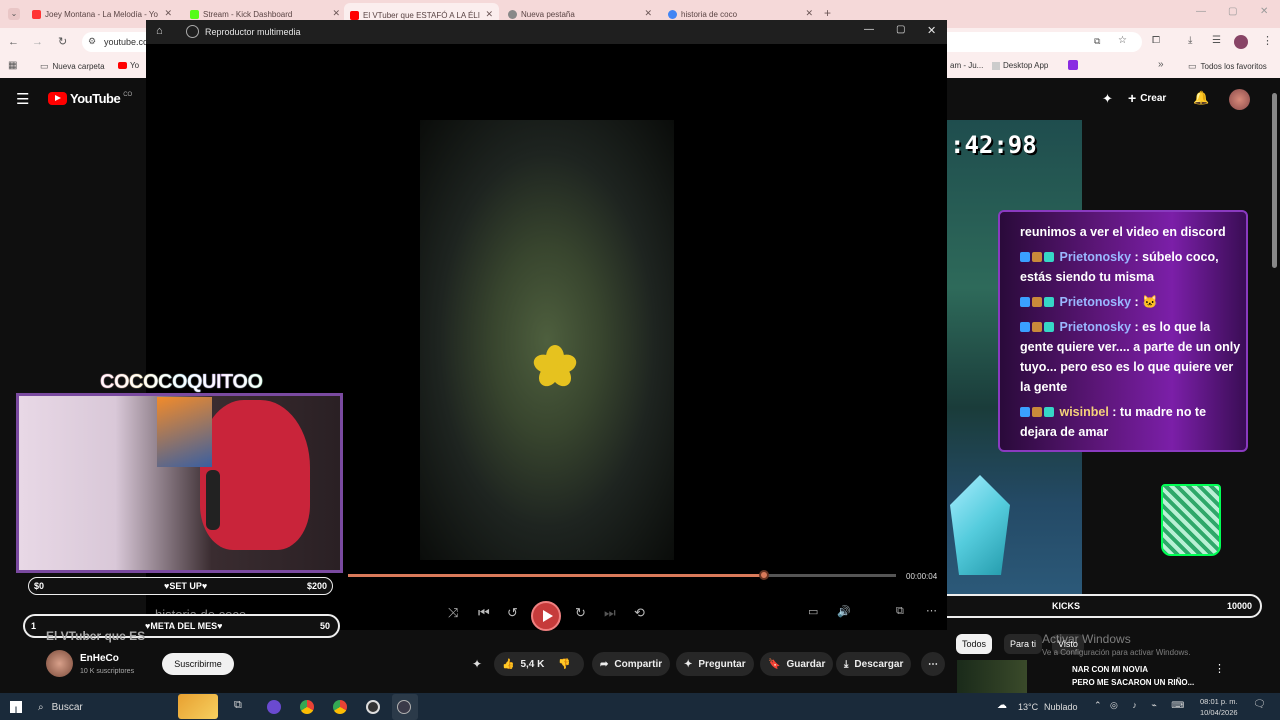  What do you see at coordinates (477, 664) in the screenshot?
I see `gemini-ask-icon: ✦` at bounding box center [477, 664].